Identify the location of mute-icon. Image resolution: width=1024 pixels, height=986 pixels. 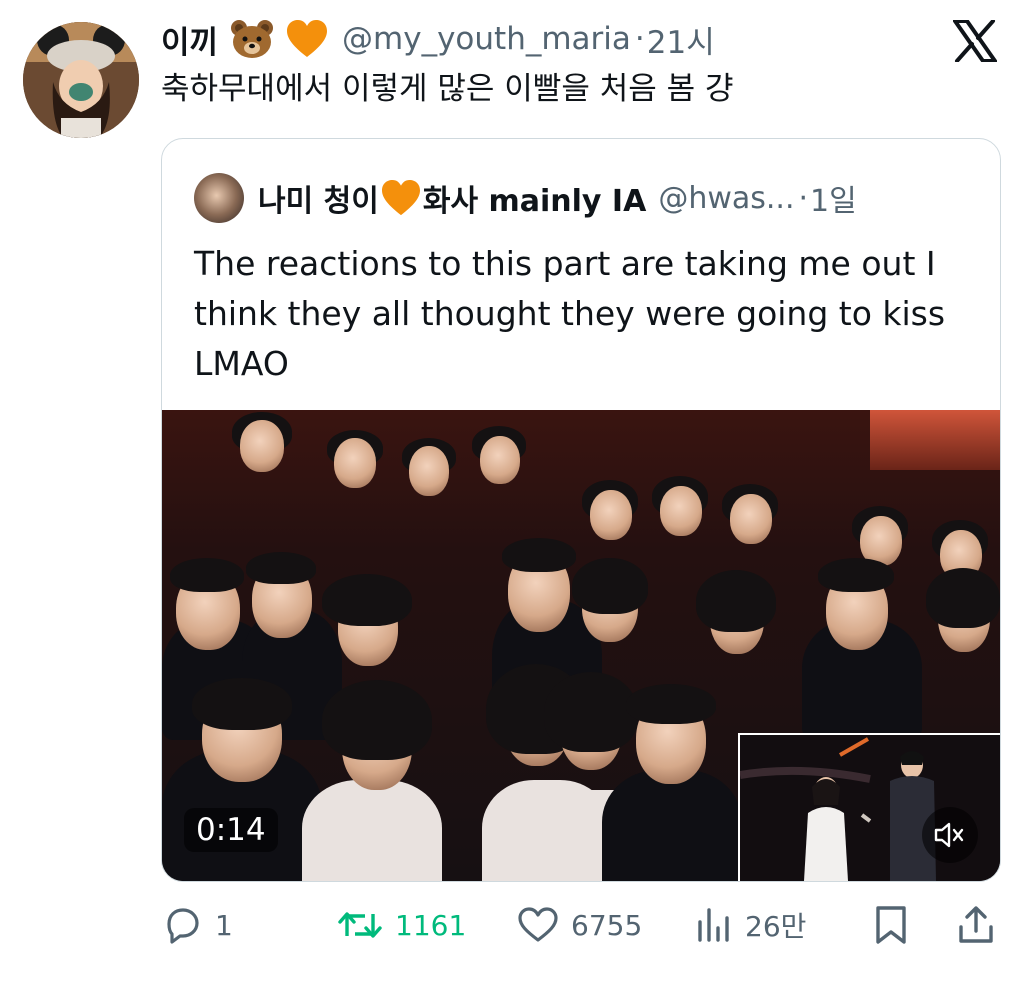
(949, 835).